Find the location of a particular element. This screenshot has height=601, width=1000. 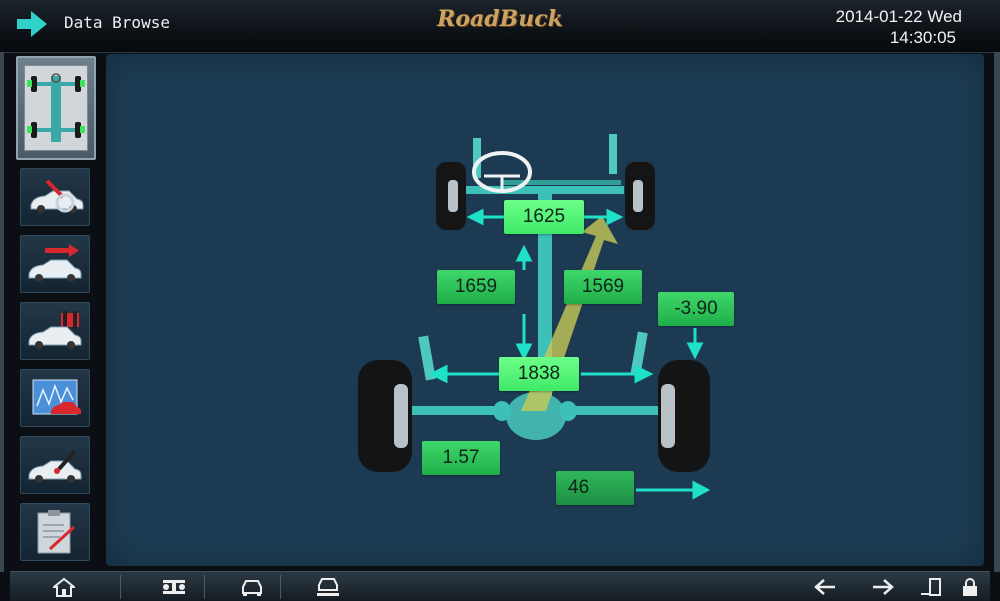

exit-icon is located at coordinates (931, 587).